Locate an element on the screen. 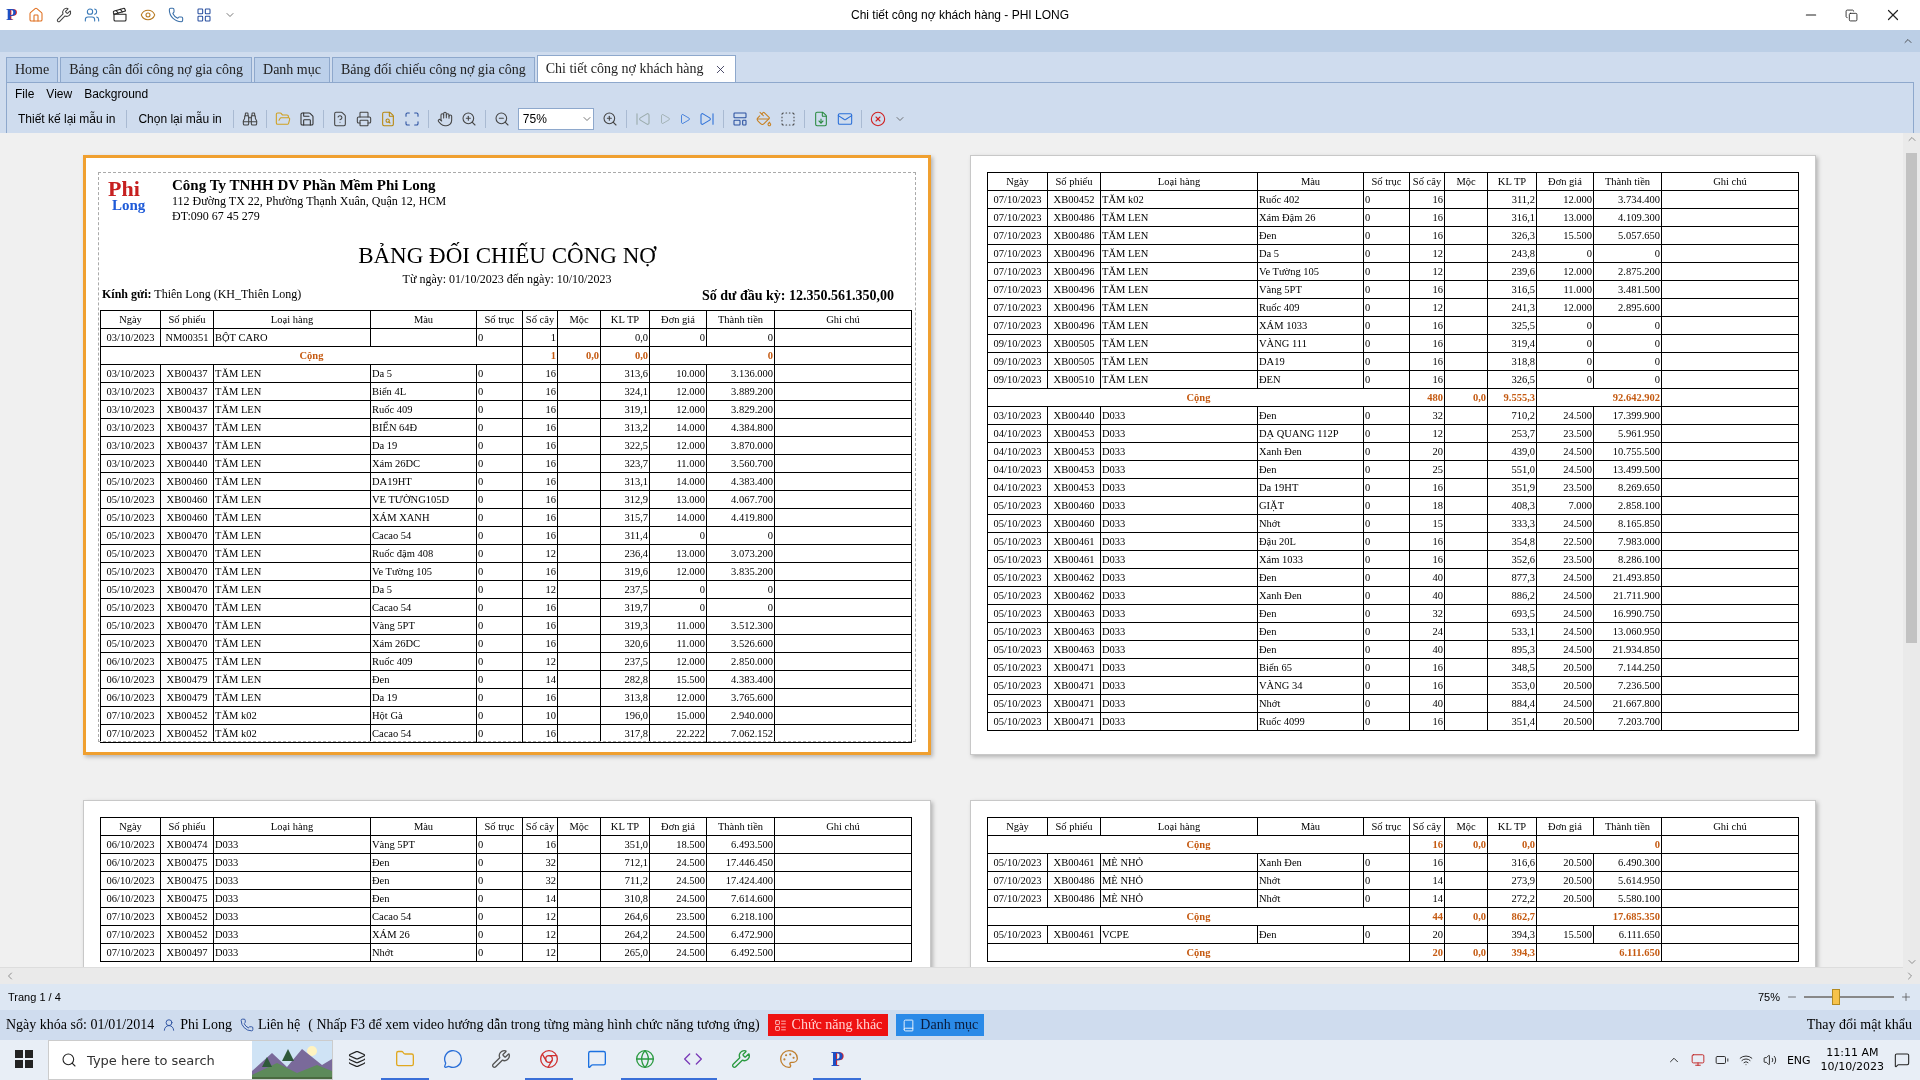 Image resolution: width=1920 pixels, height=1080 pixels. table-cell: 8.269.650 is located at coordinates (1639, 487).